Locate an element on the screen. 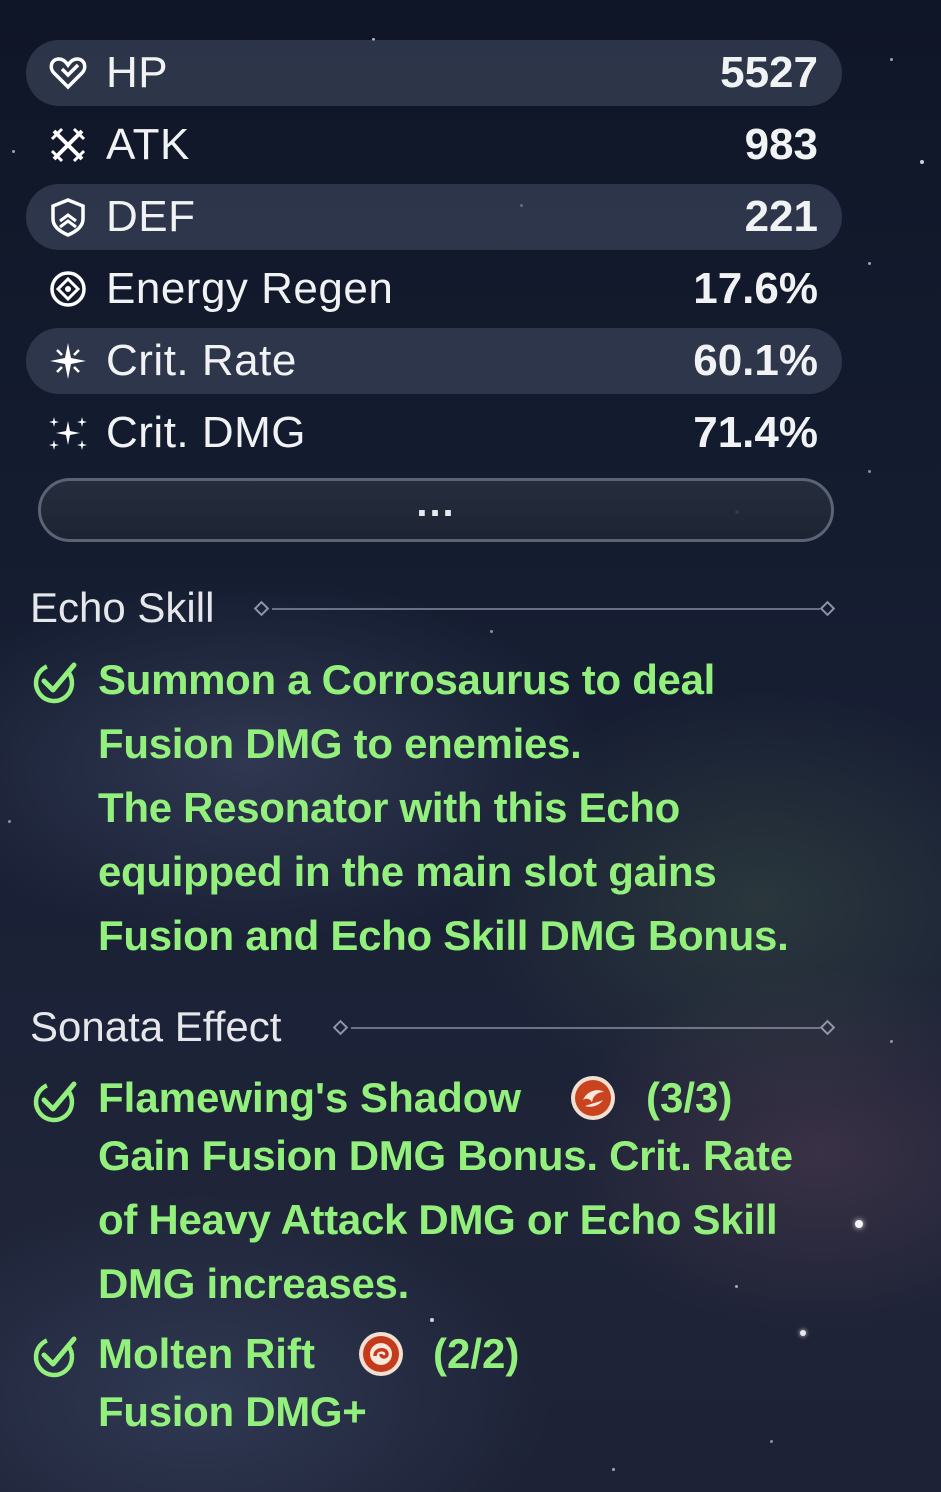 The image size is (941, 1492). stat-value: 17.6% is located at coordinates (755, 288).